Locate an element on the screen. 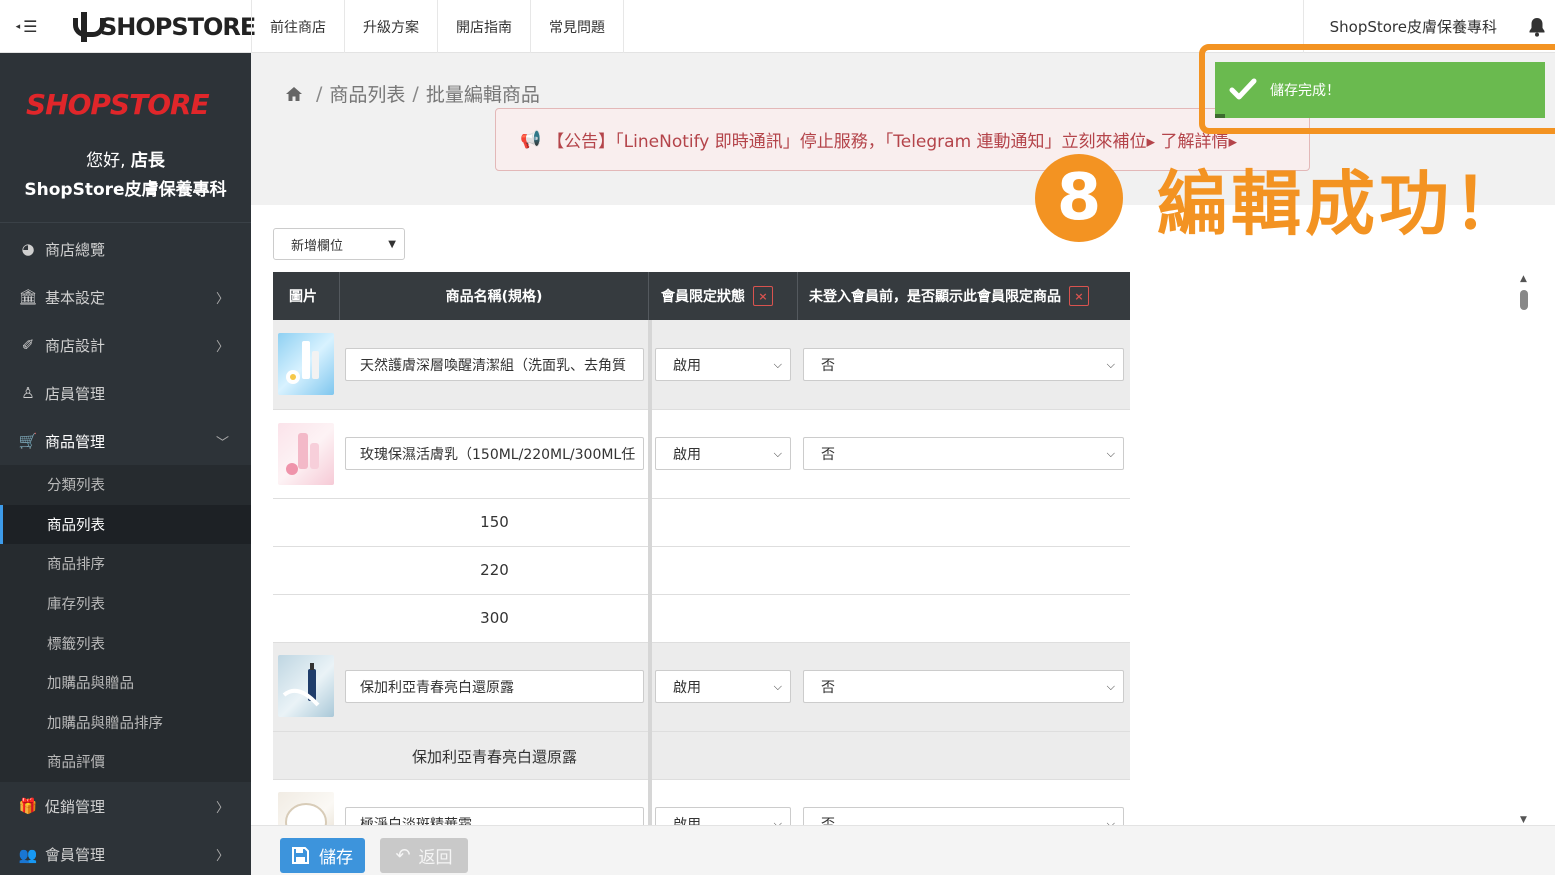 The image size is (1555, 875). success-toast: 儲存完成！ is located at coordinates (1380, 90).